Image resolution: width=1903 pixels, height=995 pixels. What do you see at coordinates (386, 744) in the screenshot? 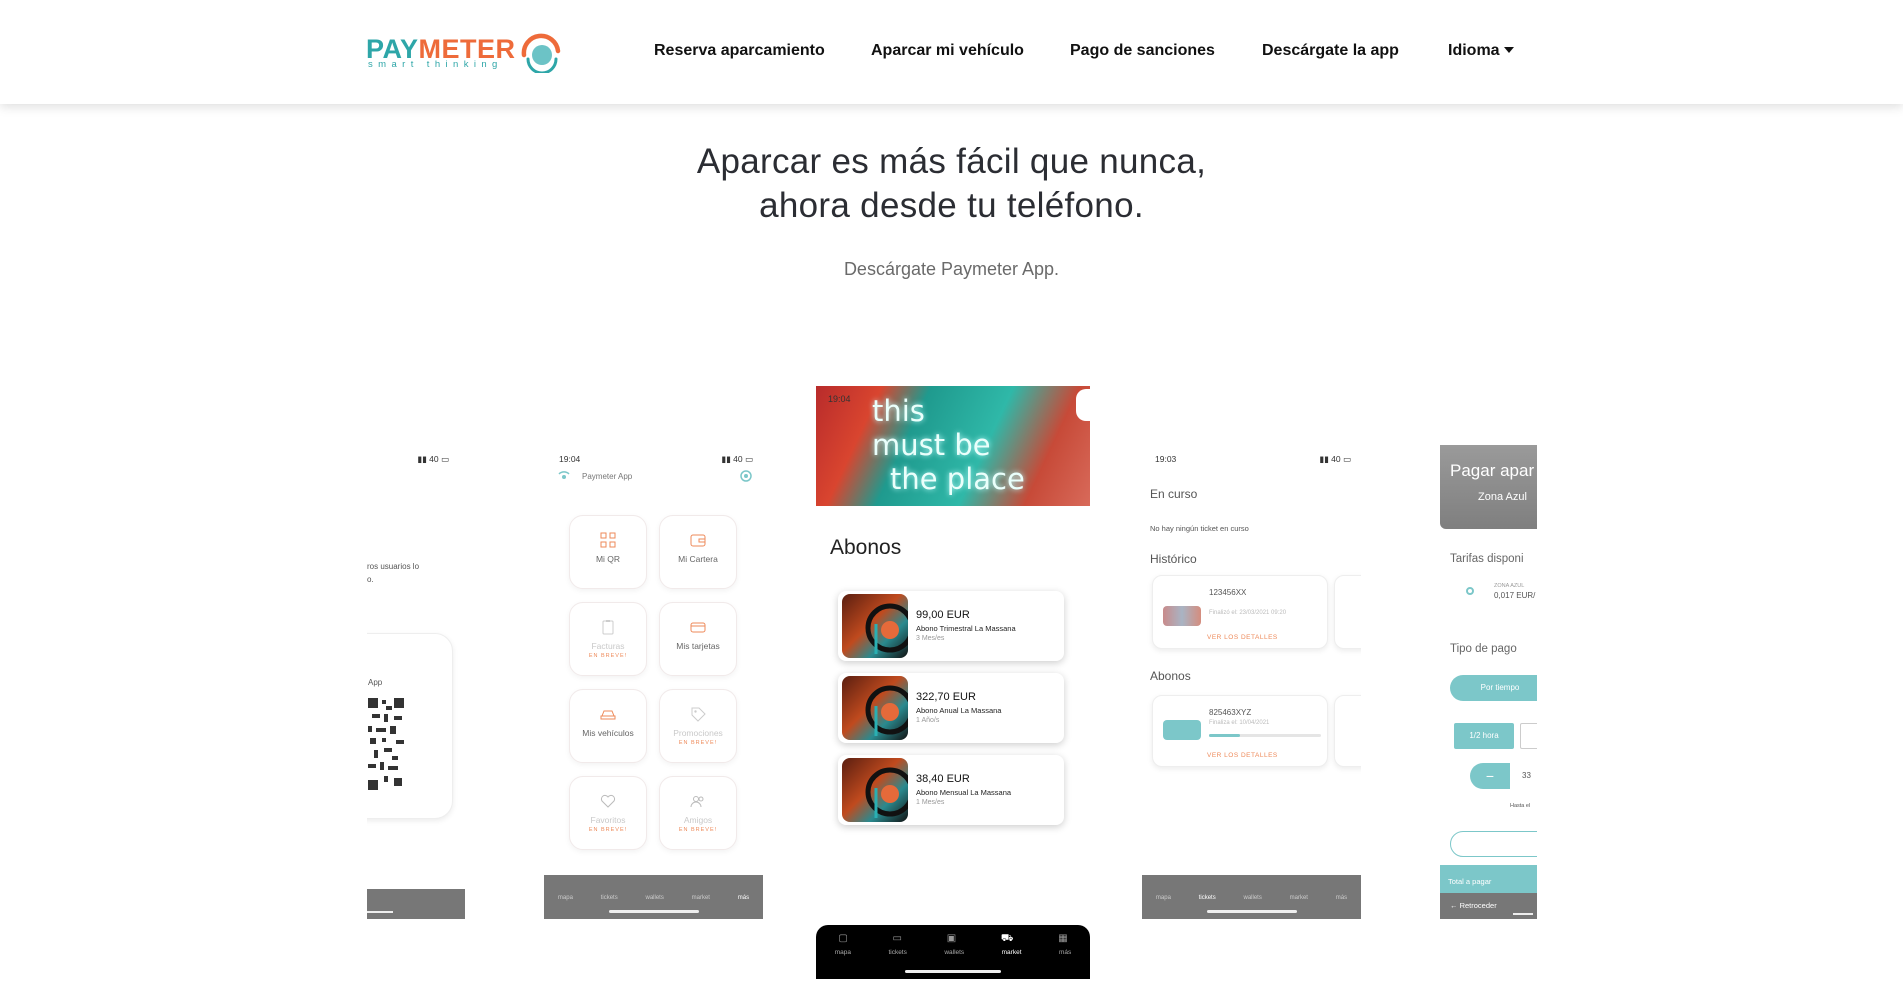
I see `qr-code-icon` at bounding box center [386, 744].